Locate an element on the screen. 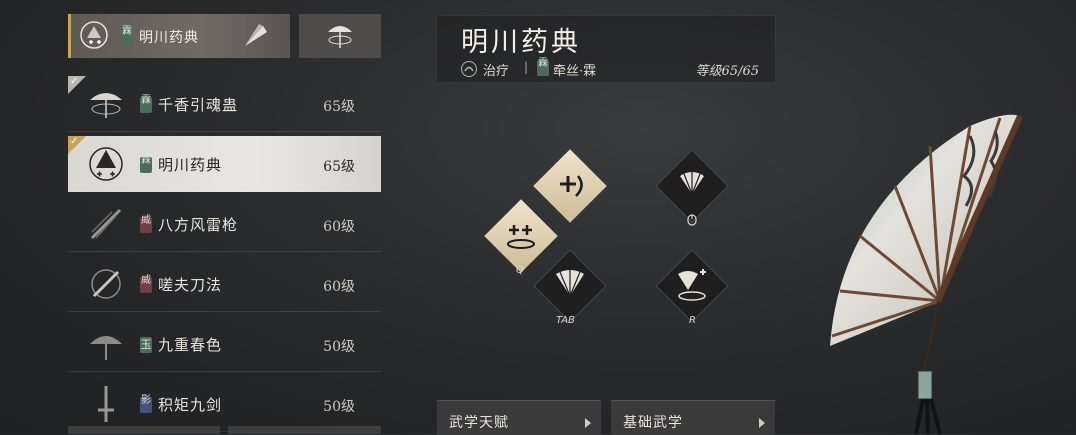  plus-circle-skill-icon is located at coordinates (571, 186).